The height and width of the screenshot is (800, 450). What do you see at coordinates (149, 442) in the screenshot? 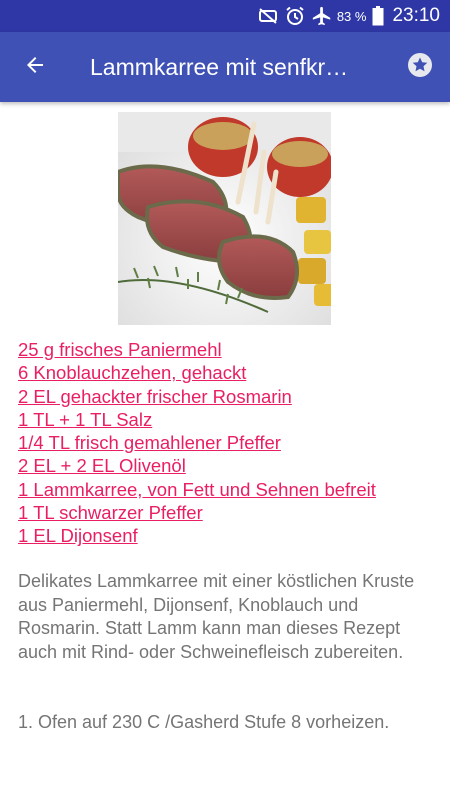
I see `ingredient-link: 1/4 TL frisch gemahlener Pfeffer` at bounding box center [149, 442].